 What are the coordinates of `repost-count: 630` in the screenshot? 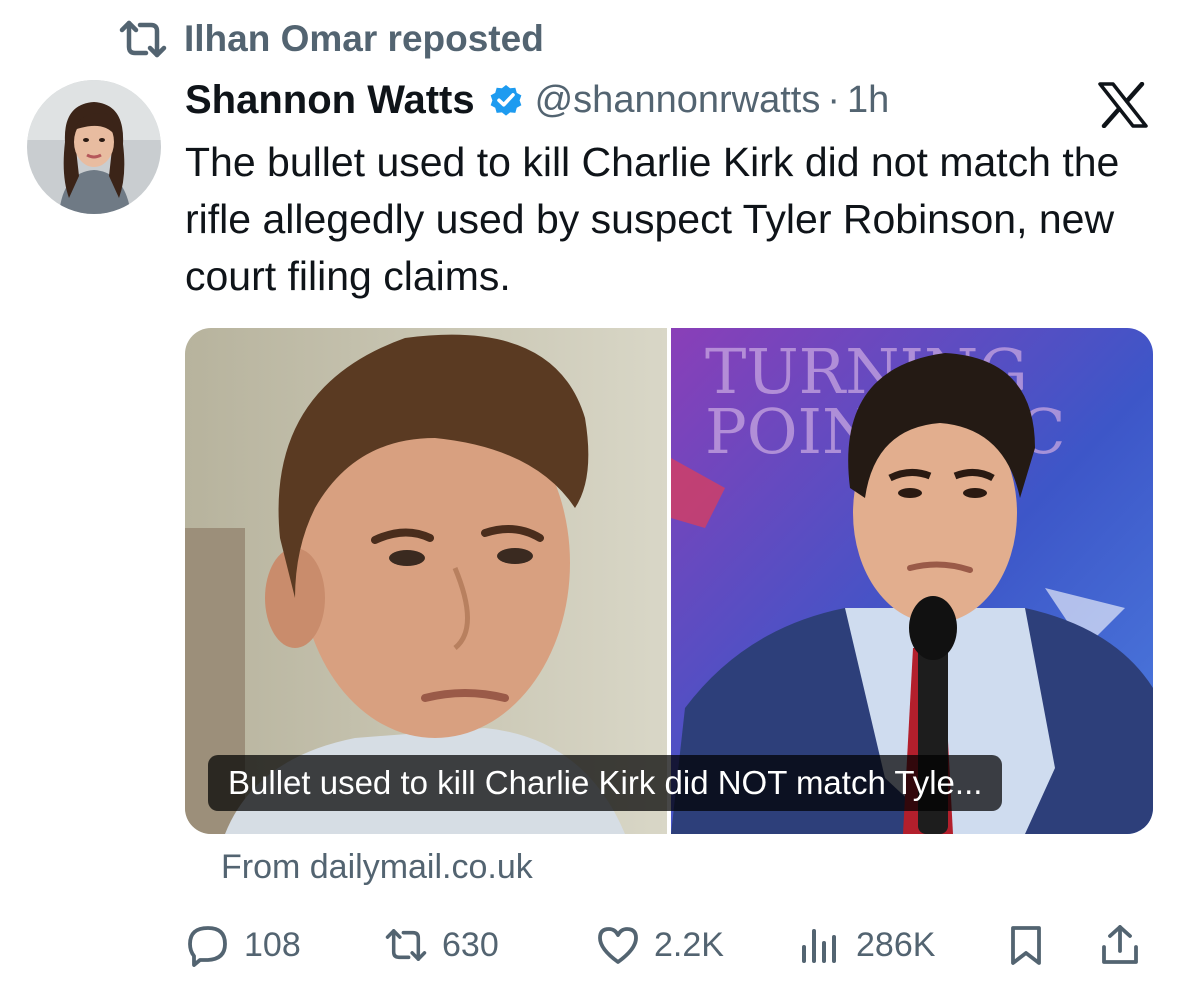 It's located at (470, 944).